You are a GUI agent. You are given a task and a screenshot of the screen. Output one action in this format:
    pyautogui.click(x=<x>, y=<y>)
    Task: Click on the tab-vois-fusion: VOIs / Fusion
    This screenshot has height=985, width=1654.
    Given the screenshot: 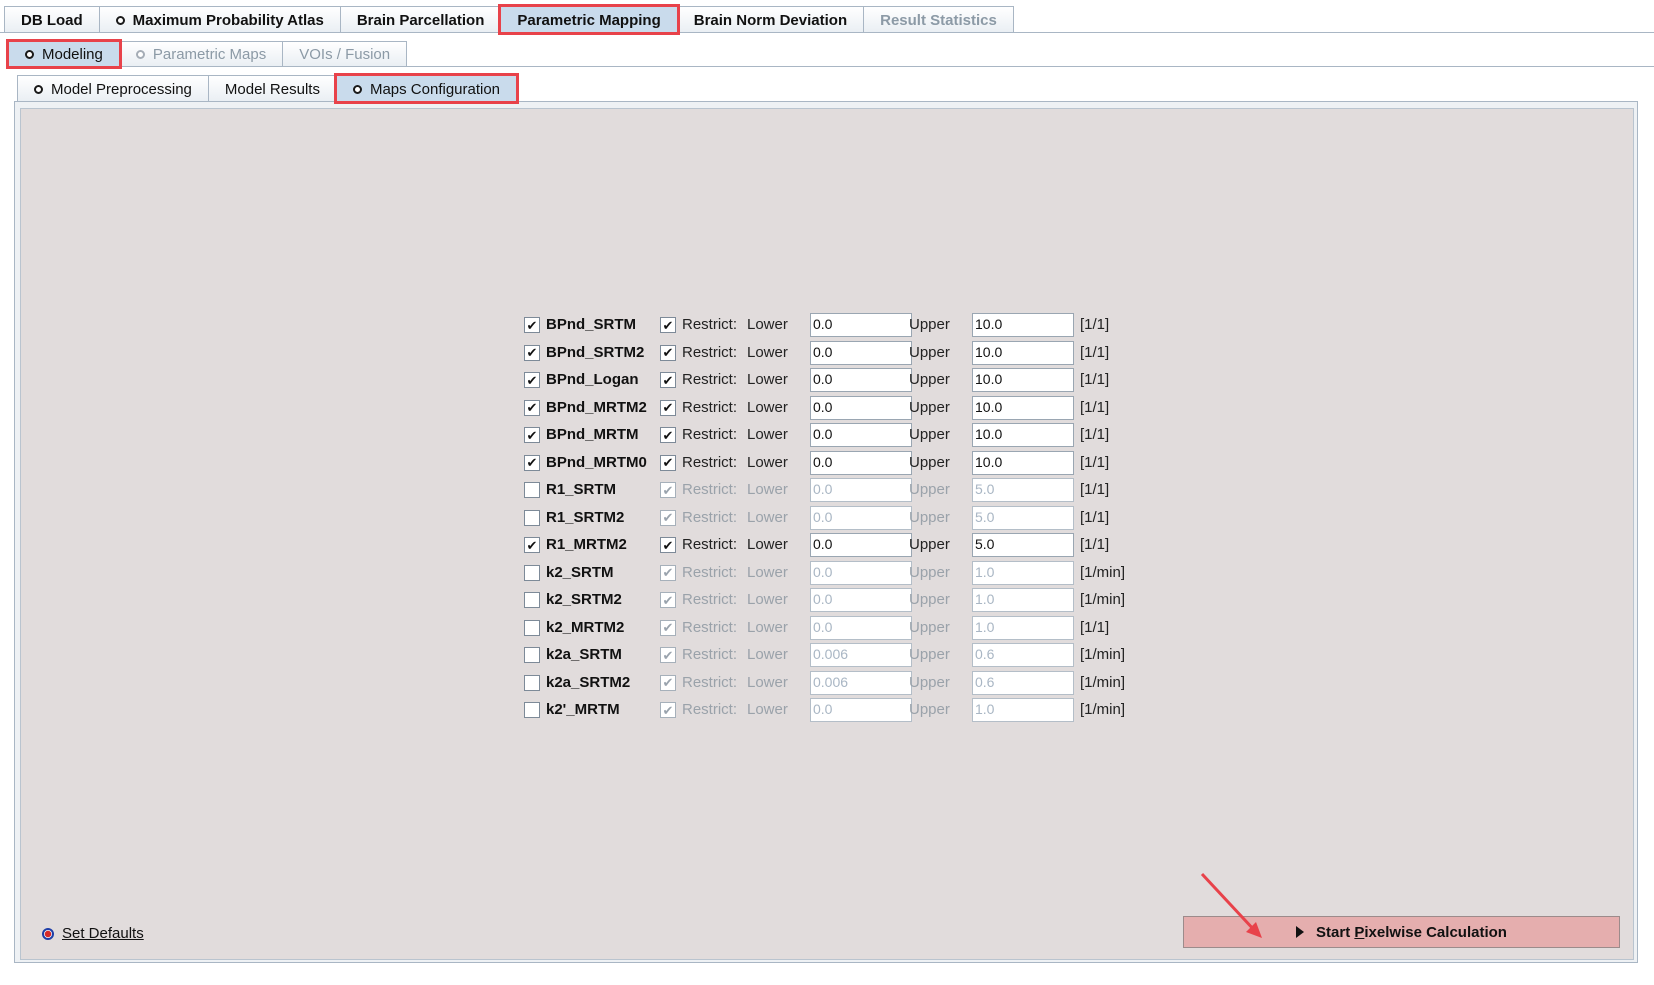 What is the action you would take?
    pyautogui.click(x=345, y=54)
    